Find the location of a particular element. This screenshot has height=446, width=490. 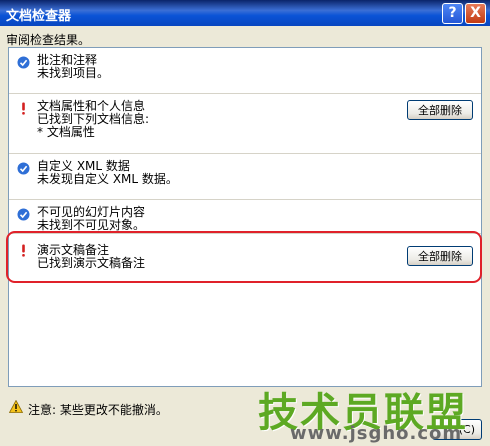

close-window-button: X is located at coordinates (475, 13).